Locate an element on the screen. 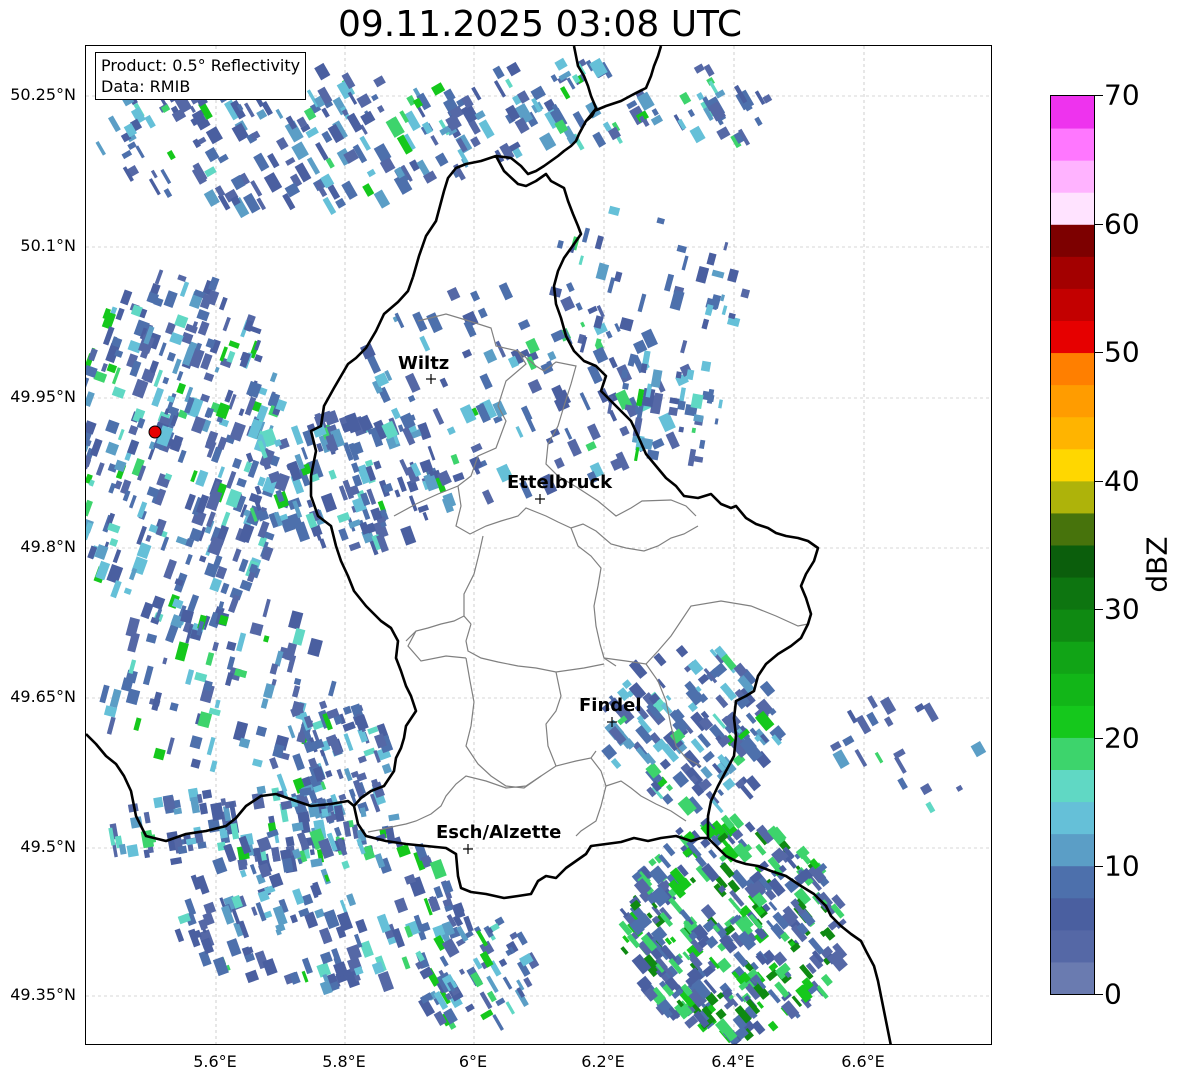 The height and width of the screenshot is (1081, 1184). radar-site-marker is located at coordinates (155, 432).